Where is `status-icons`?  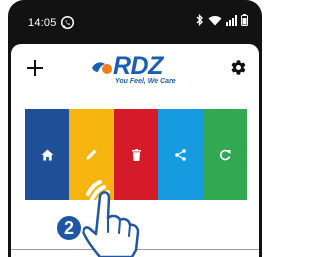
status-icons is located at coordinates (222, 21).